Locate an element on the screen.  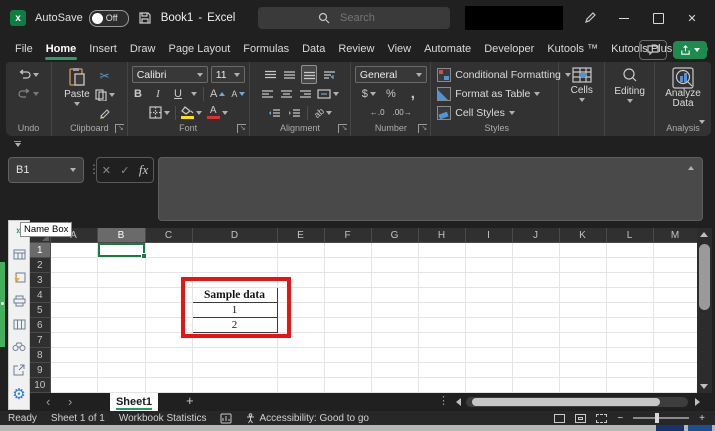
alignment-dialog-launcher: ↘ is located at coordinates (343, 128).